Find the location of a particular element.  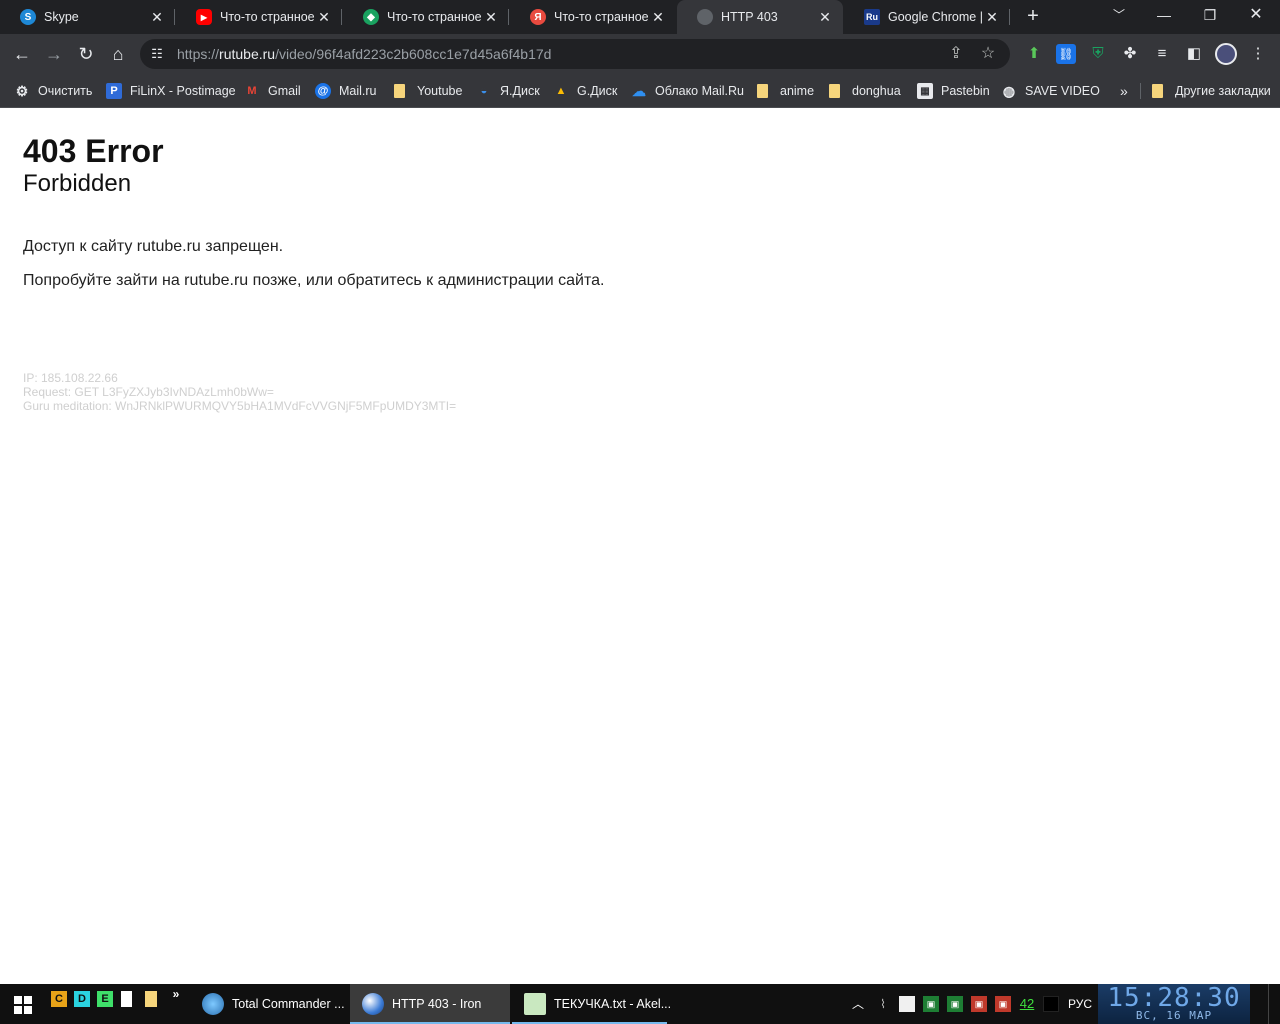

shield-extension-icon: ⛨ is located at coordinates (1098, 54).